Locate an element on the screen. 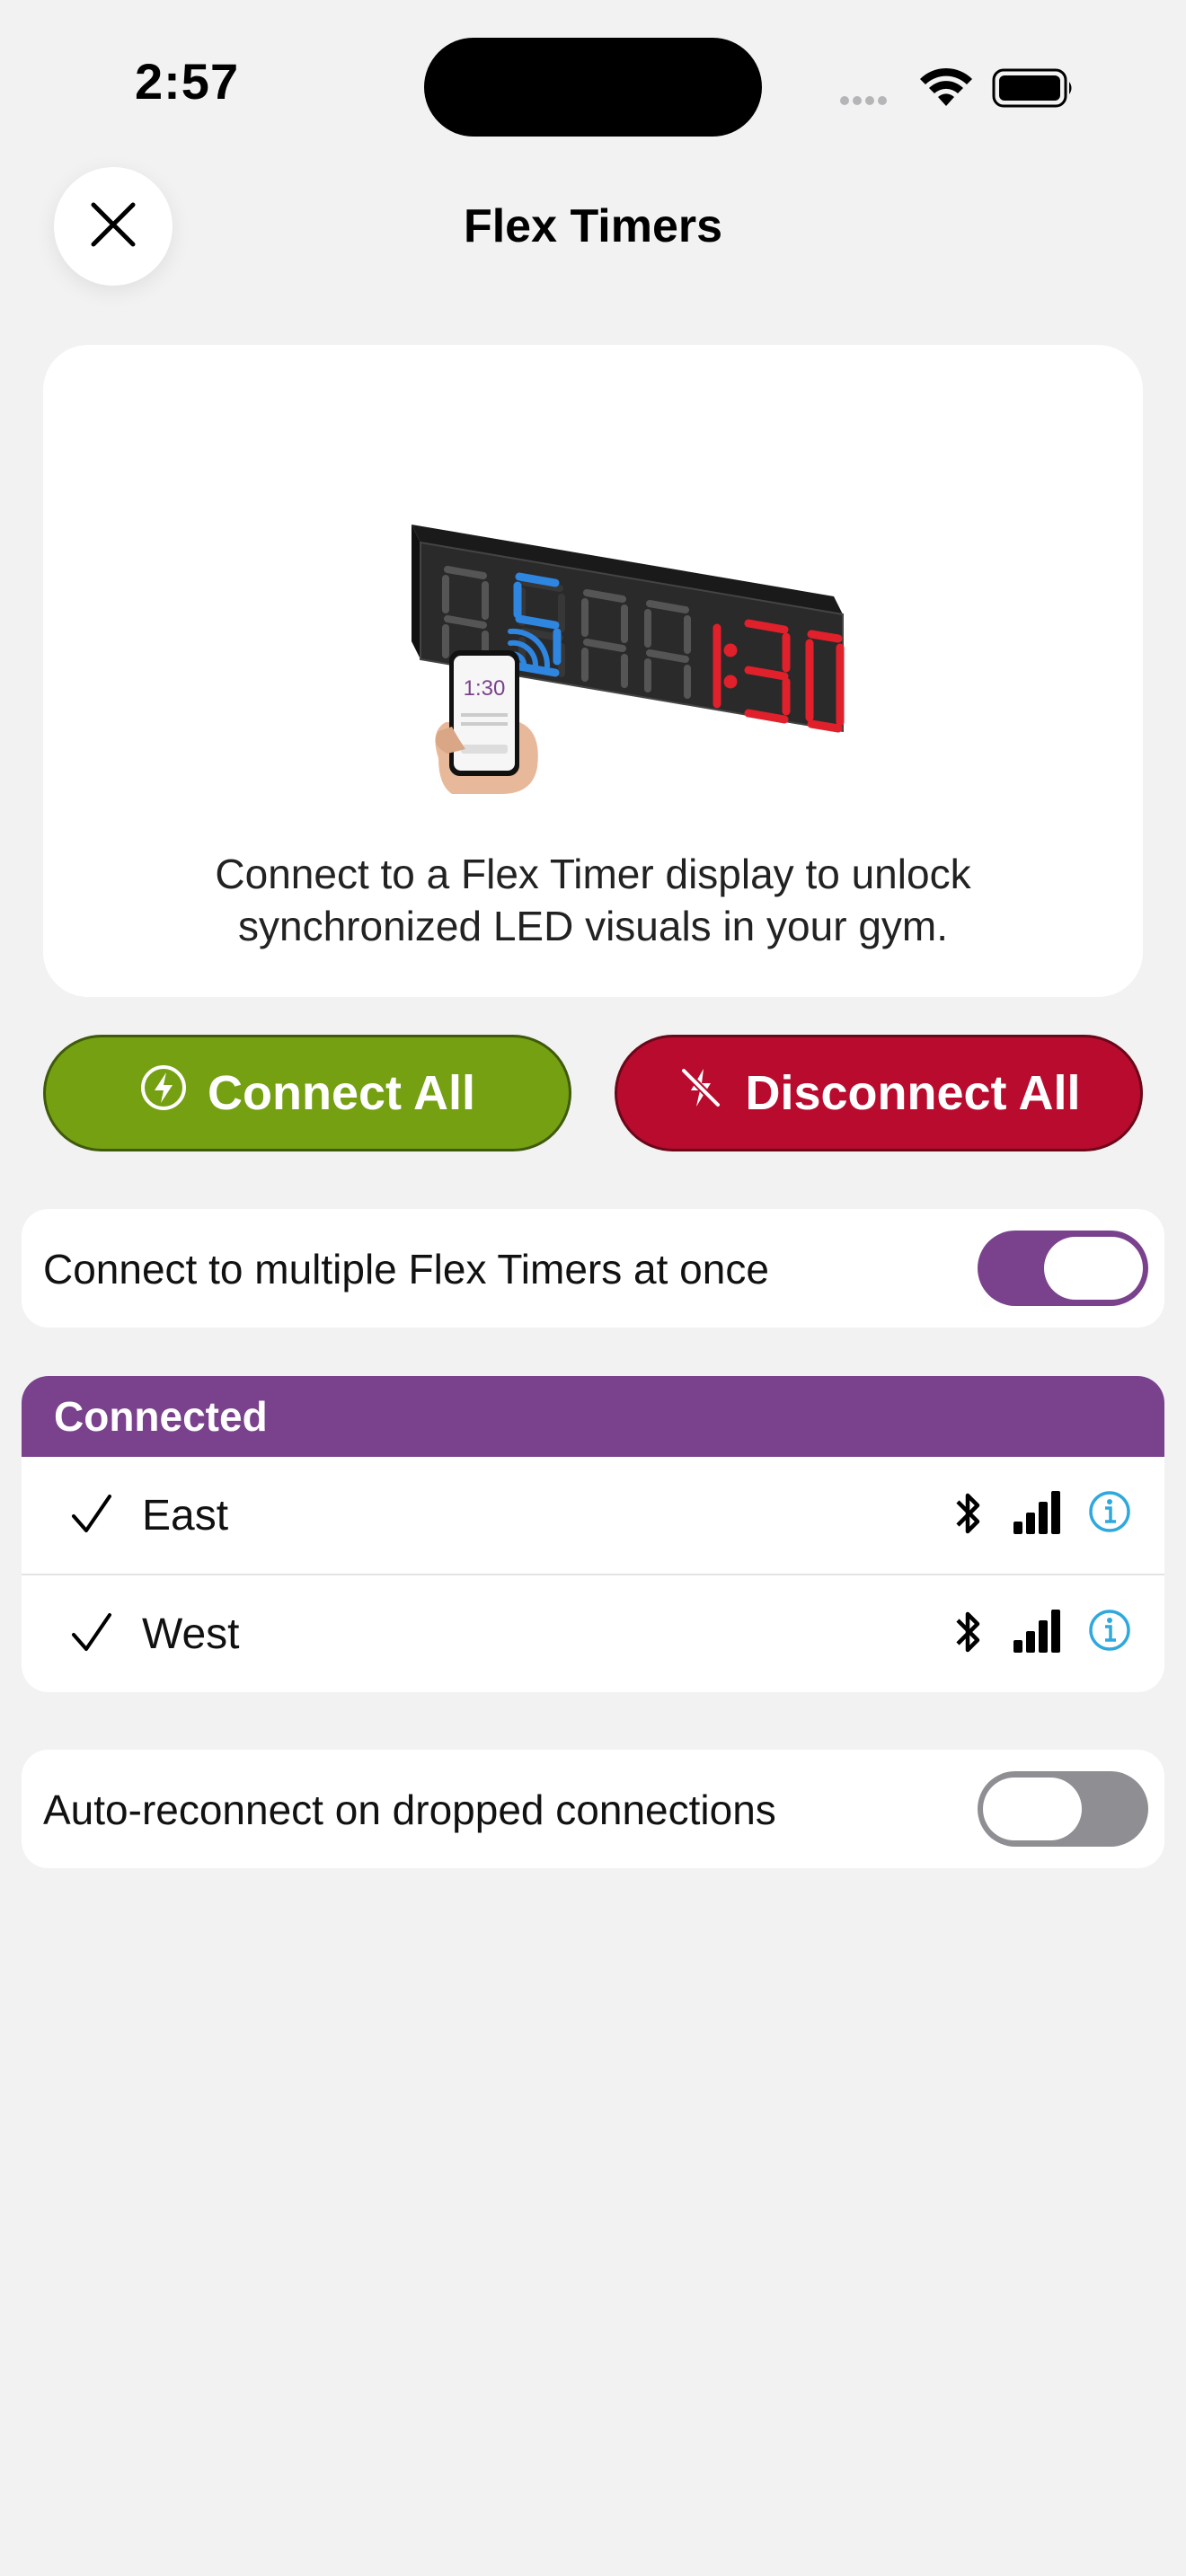 The width and height of the screenshot is (1186, 2576). device-row-east: East is located at coordinates (593, 1515).